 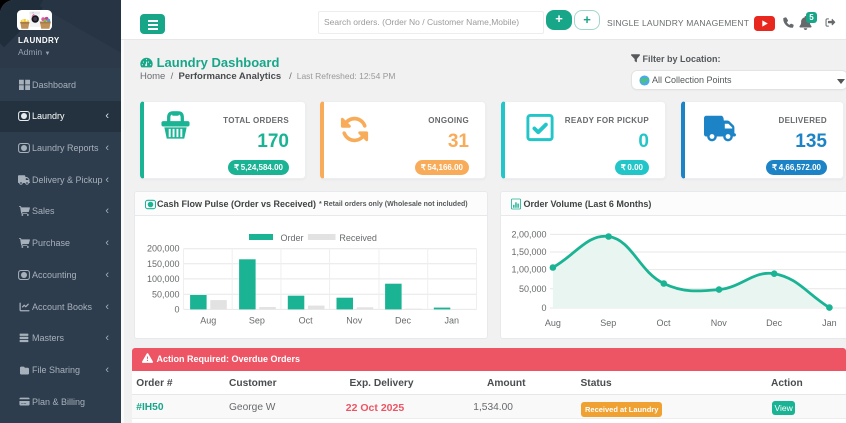 I want to click on svg-text: 200,000, so click(x=162, y=249).